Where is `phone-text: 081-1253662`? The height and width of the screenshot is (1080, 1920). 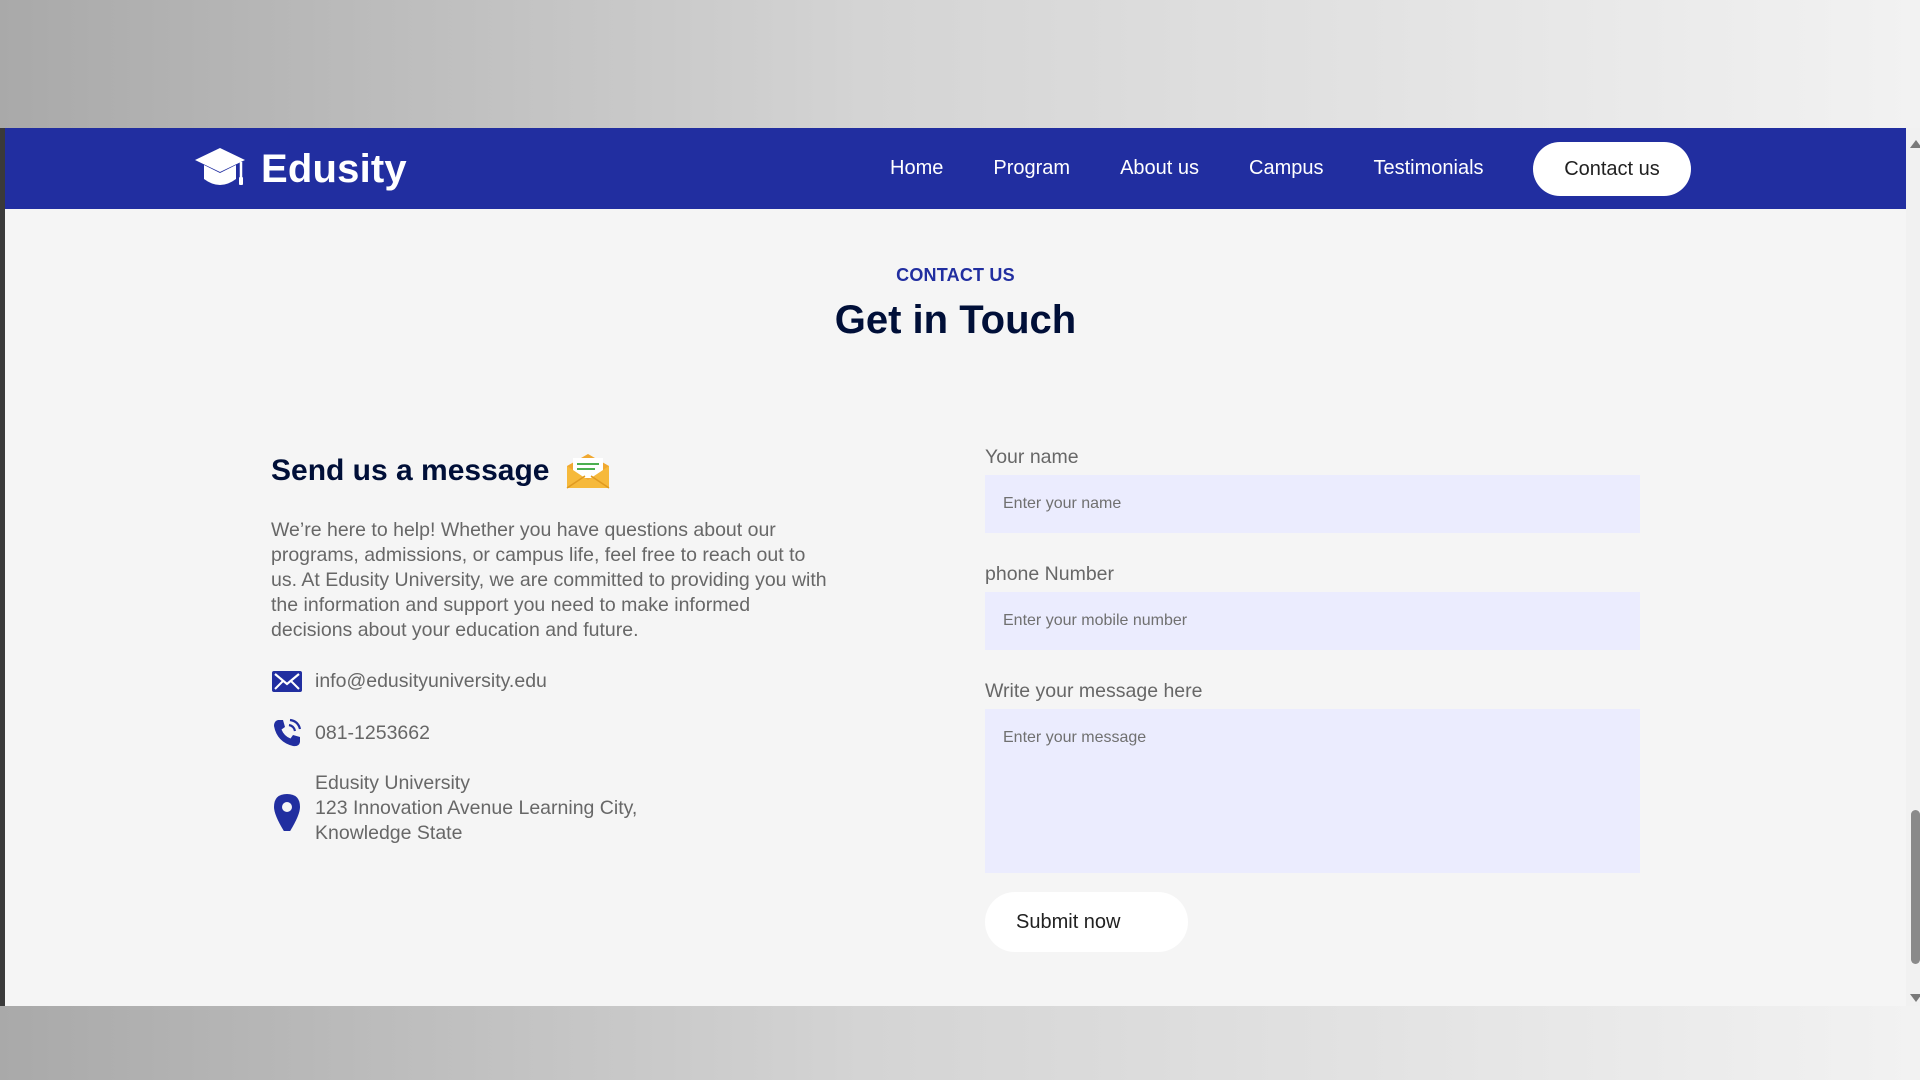 phone-text: 081-1253662 is located at coordinates (372, 733).